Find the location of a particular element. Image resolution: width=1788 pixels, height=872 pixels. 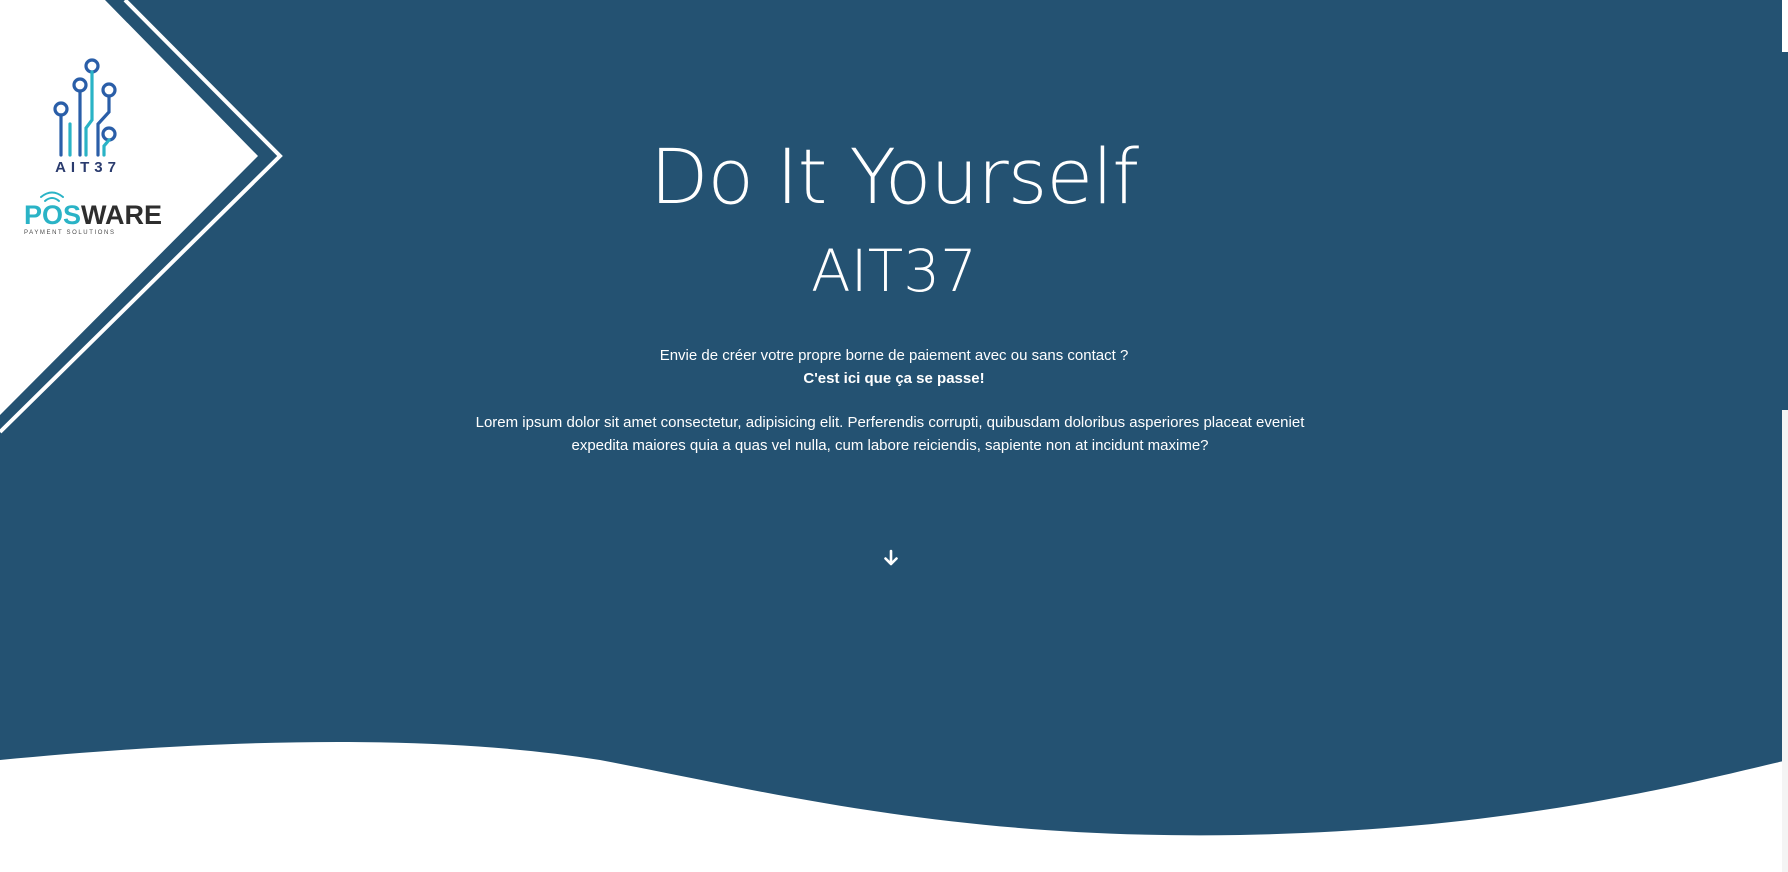

hero-subtitle: AIT37 is located at coordinates (893, 271).